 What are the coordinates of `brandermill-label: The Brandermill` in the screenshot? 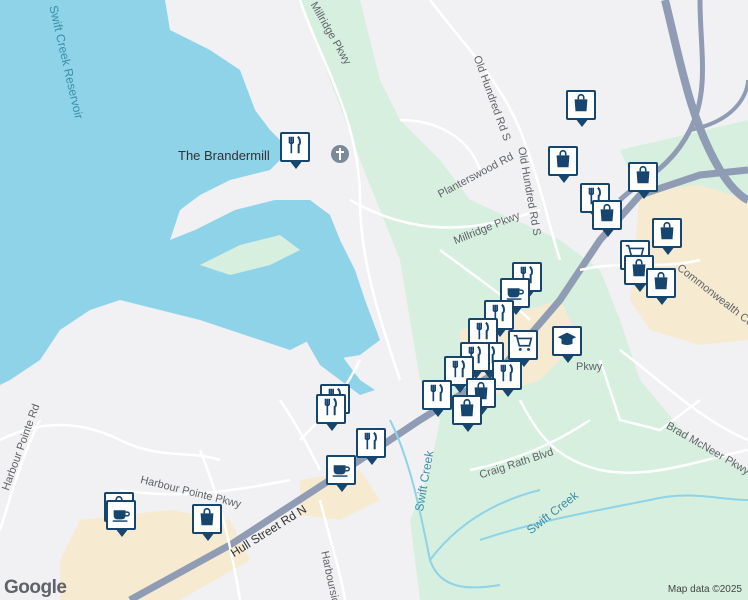 It's located at (224, 155).